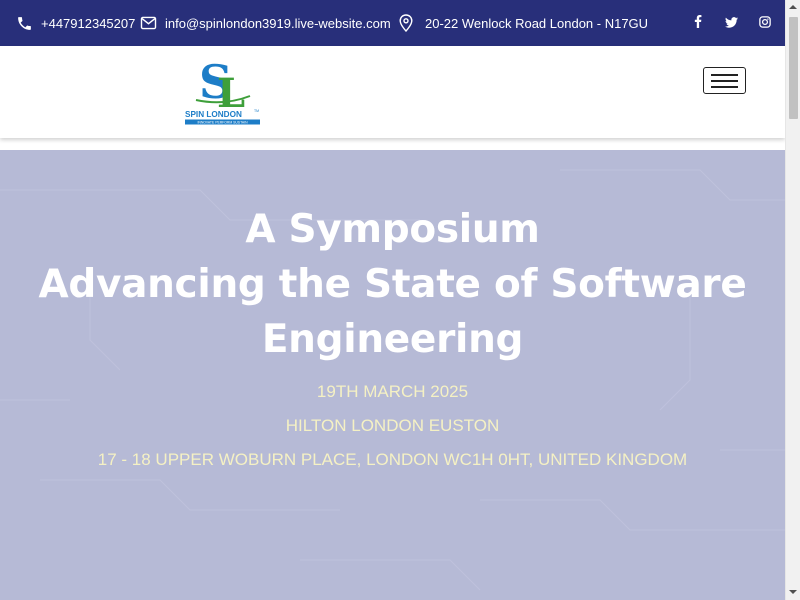 Image resolution: width=800 pixels, height=600 pixels. Describe the element at coordinates (793, 7) in the screenshot. I see `scroll-up-arrow-icon` at that location.